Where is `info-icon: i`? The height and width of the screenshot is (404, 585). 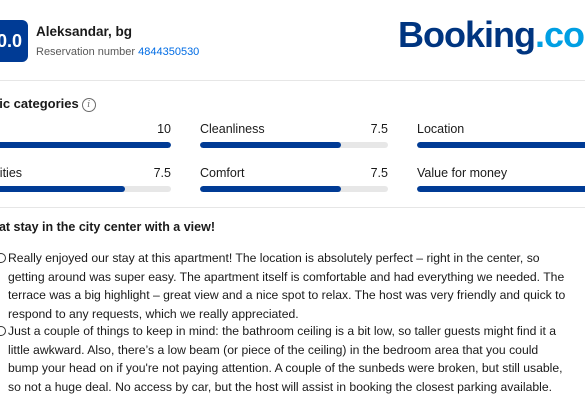
info-icon: i is located at coordinates (88, 105).